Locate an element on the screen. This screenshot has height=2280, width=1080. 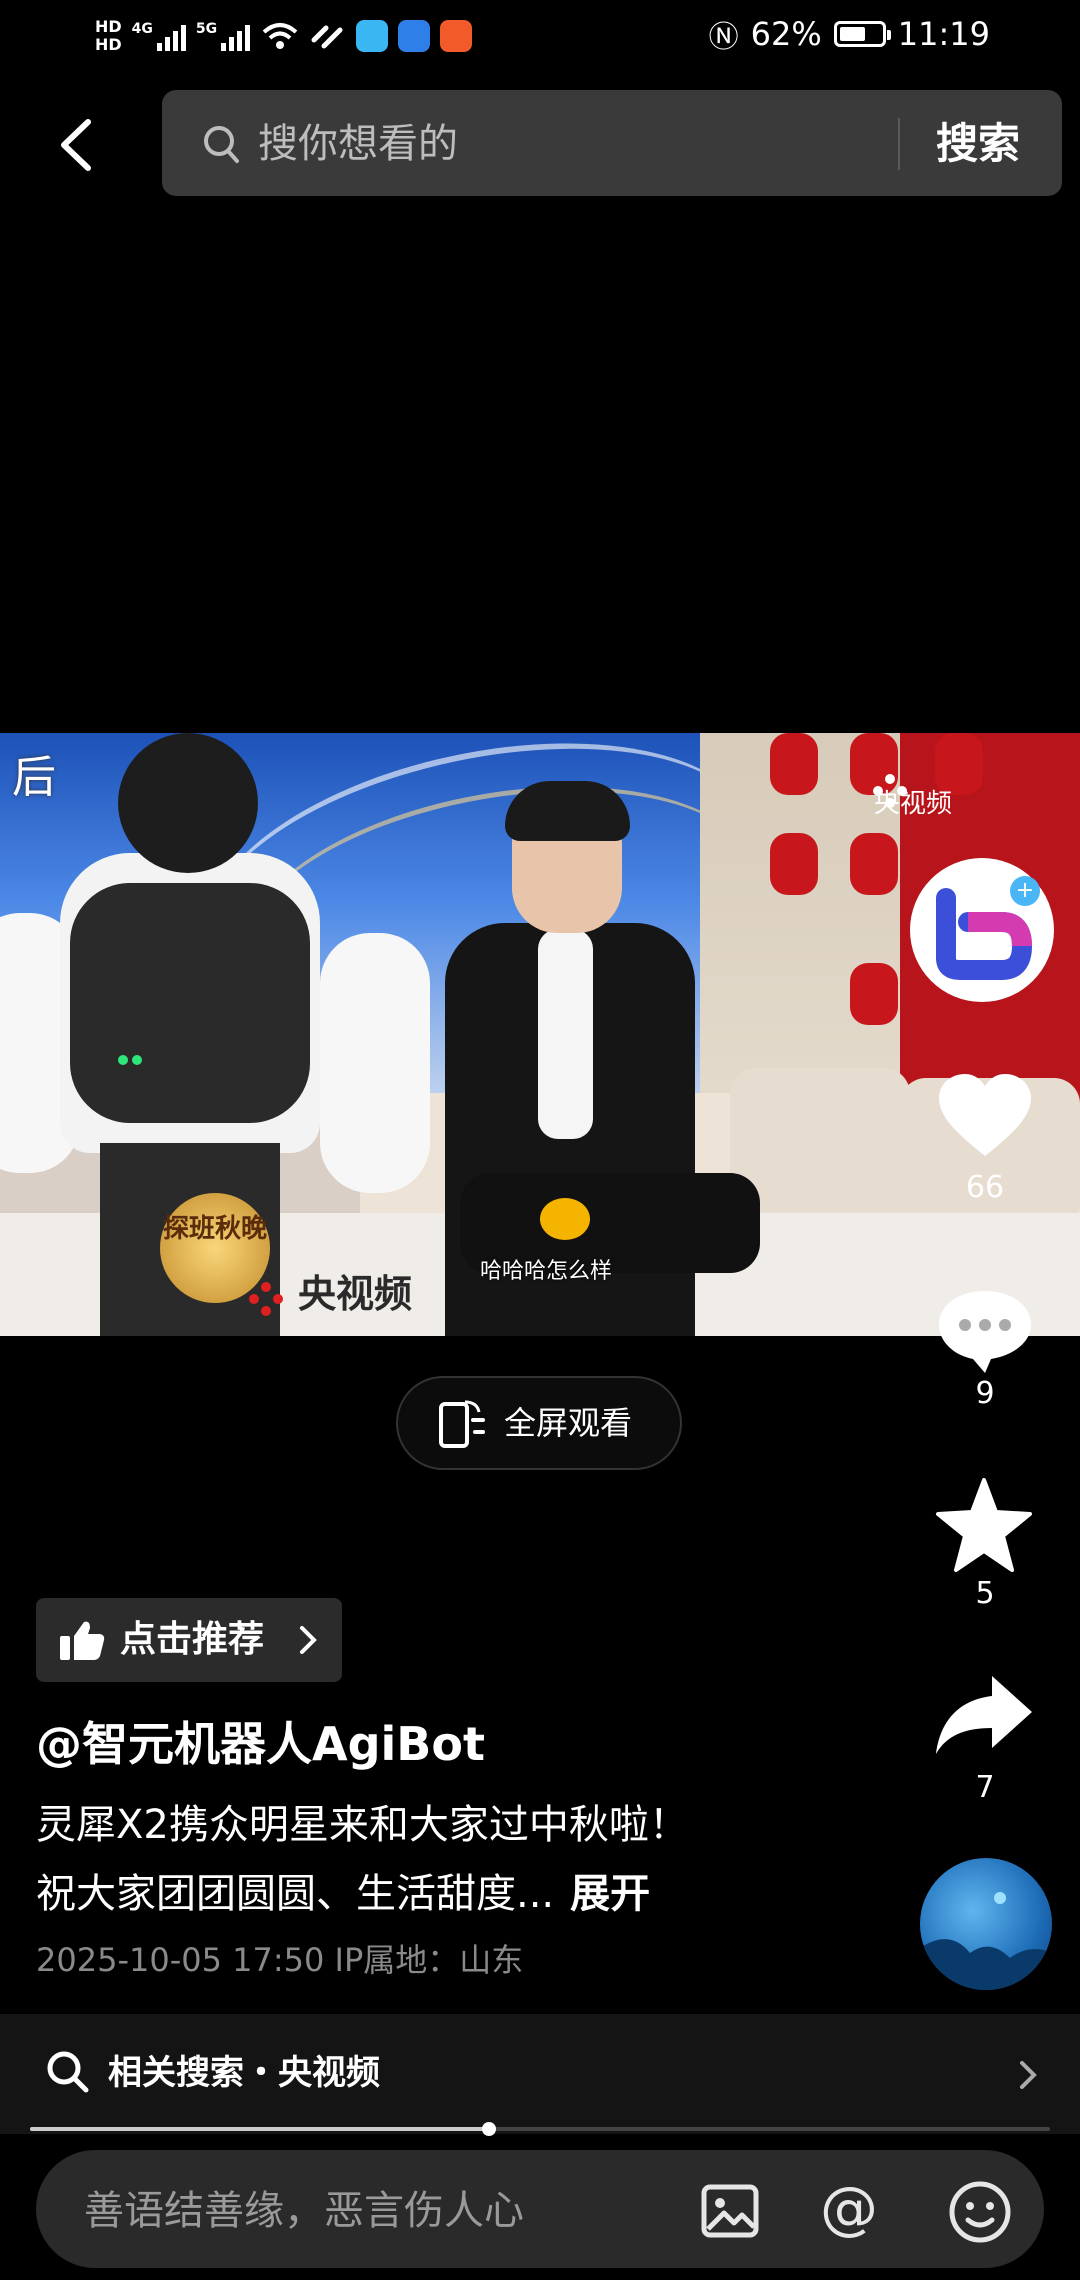
author-name: @智元机器人AgiBot is located at coordinates (260, 1744).